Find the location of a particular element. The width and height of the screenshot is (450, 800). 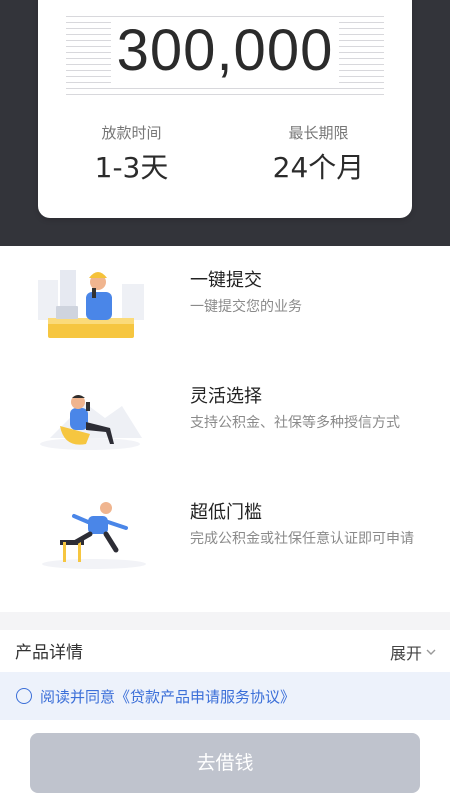

feature-flexible-choice: 灵活选择 支持公积金、社保等多种授信方式 is located at coordinates (225, 433).